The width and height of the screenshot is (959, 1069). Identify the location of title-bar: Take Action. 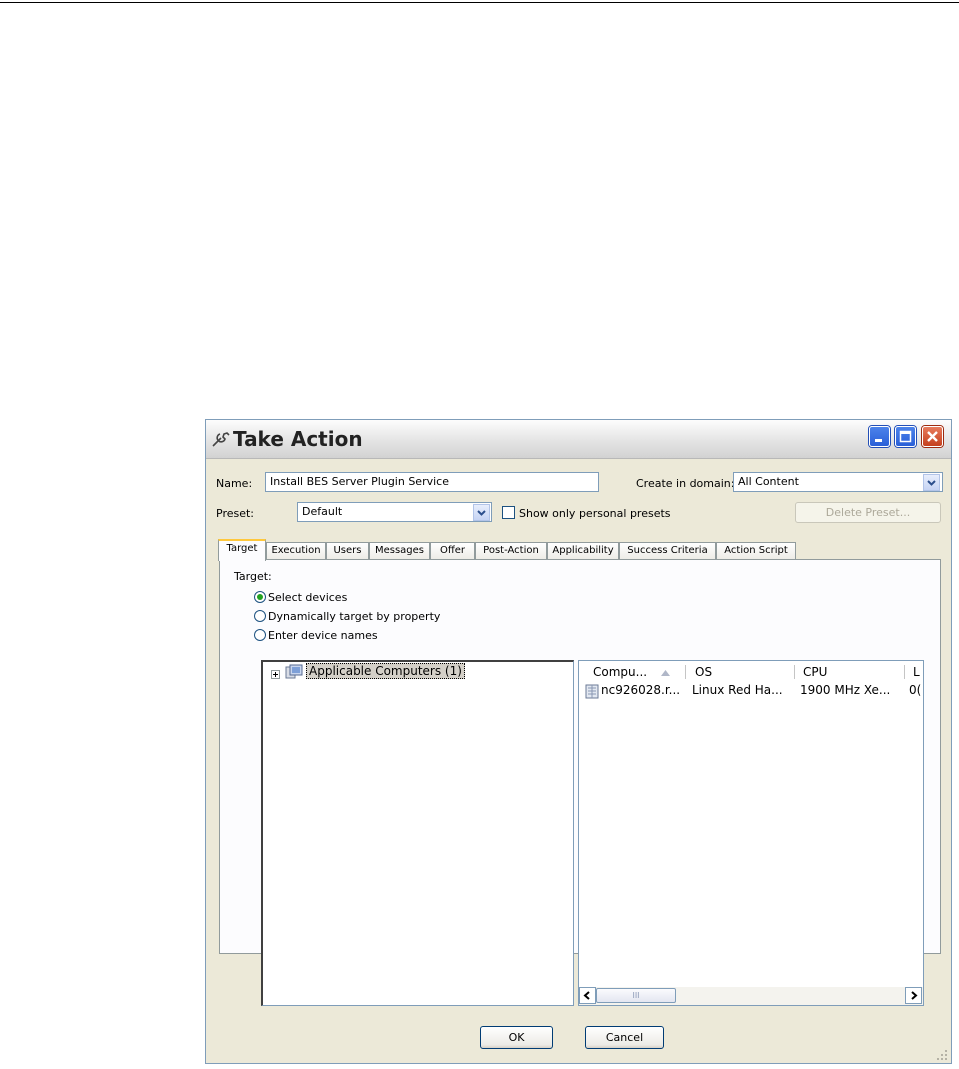
(578, 439).